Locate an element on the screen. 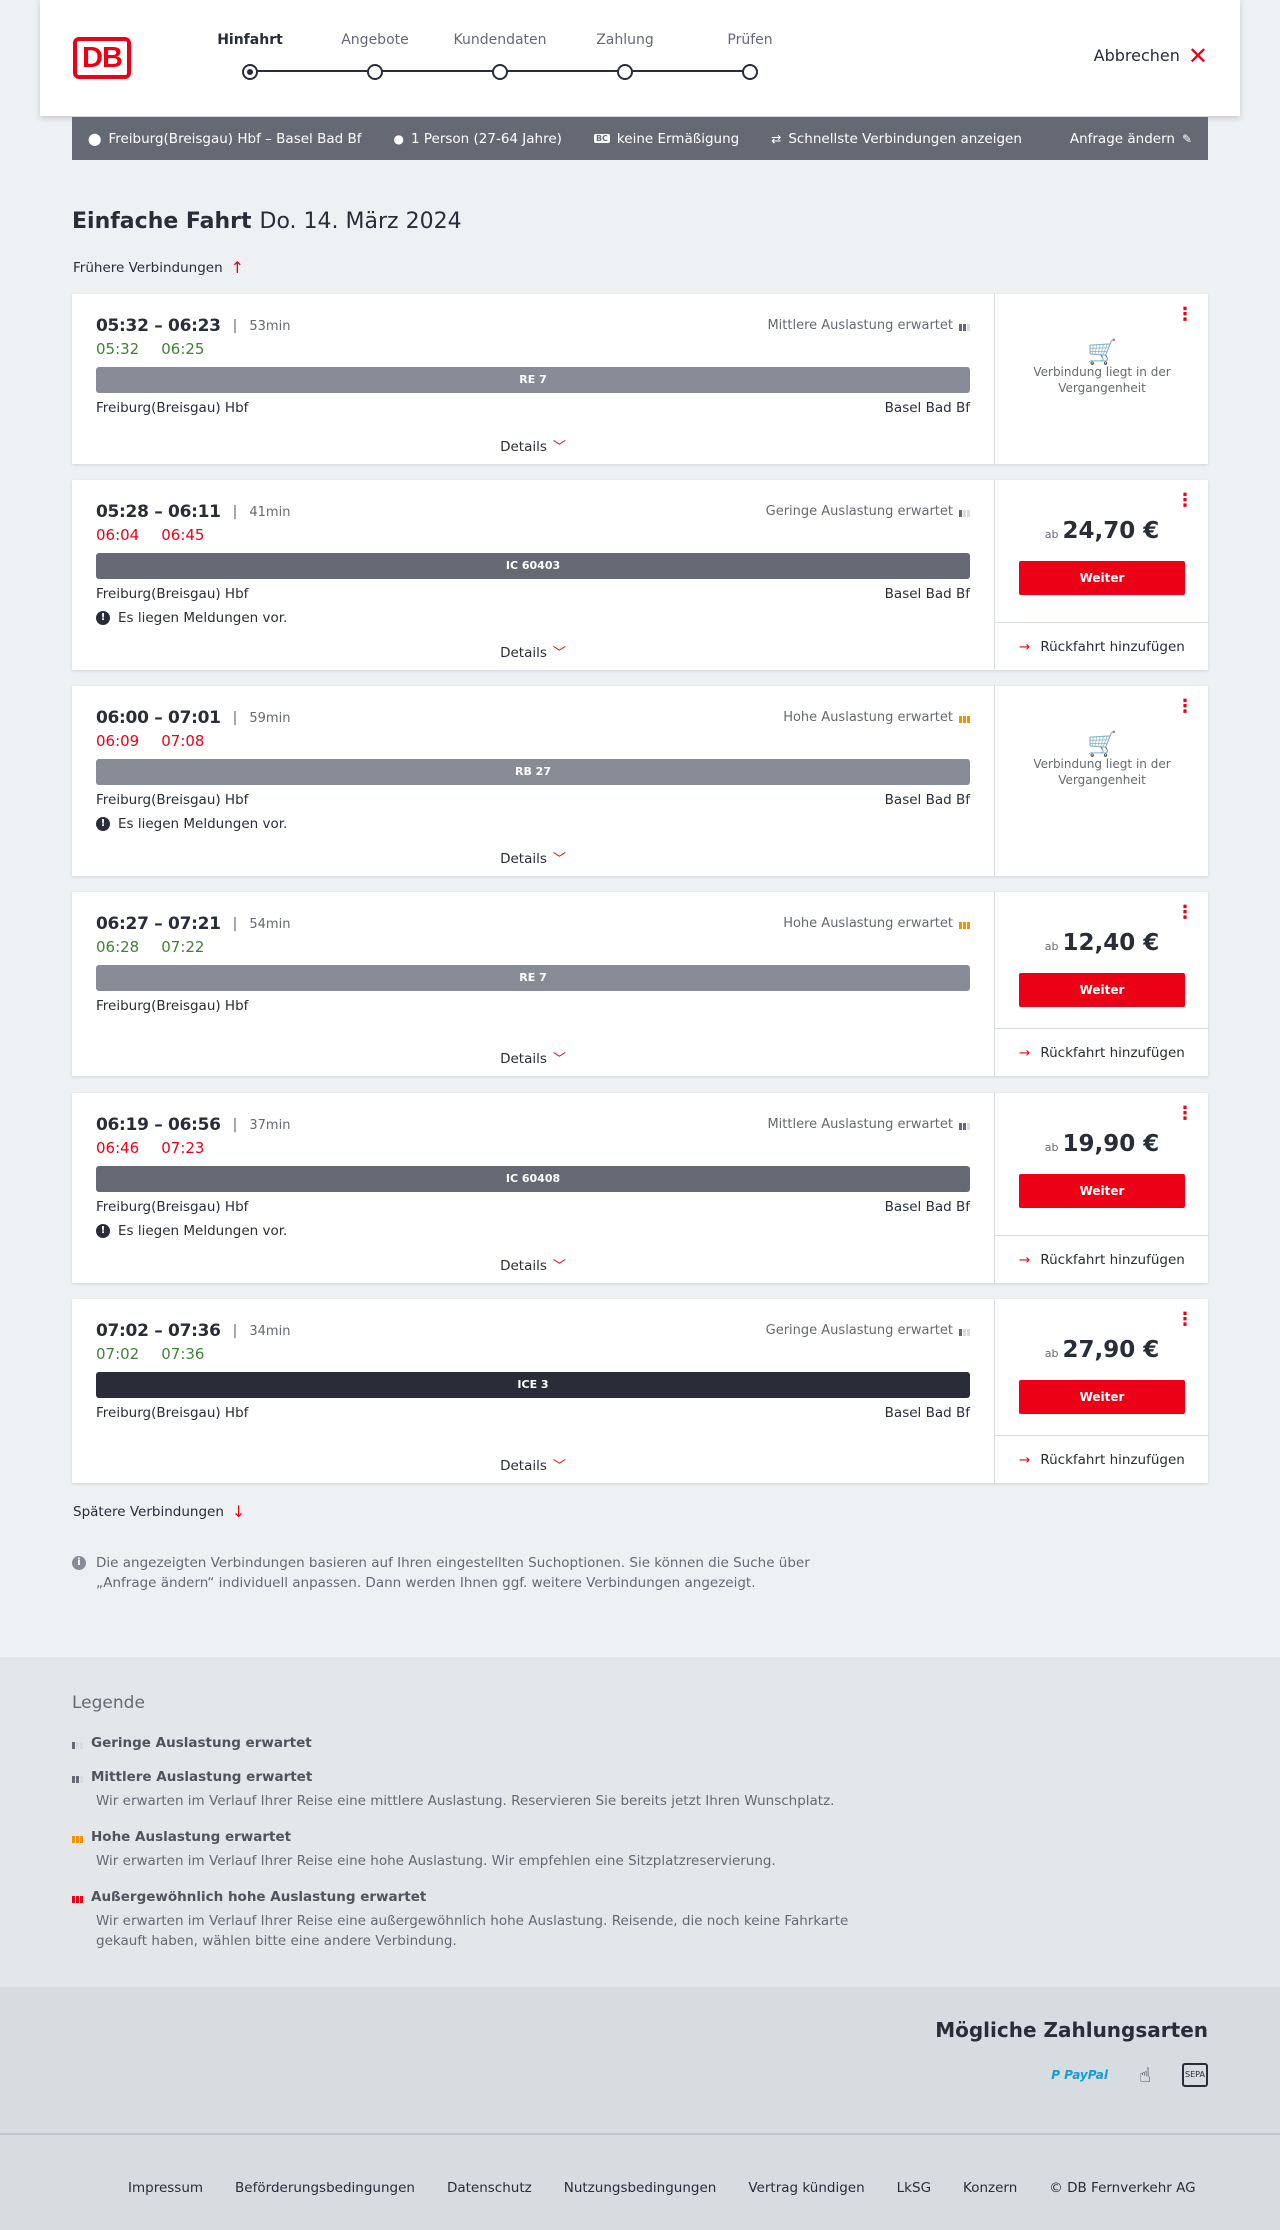 This screenshot has width=1280, height=2230. footer-link: Vertrag kündigen is located at coordinates (806, 2188).